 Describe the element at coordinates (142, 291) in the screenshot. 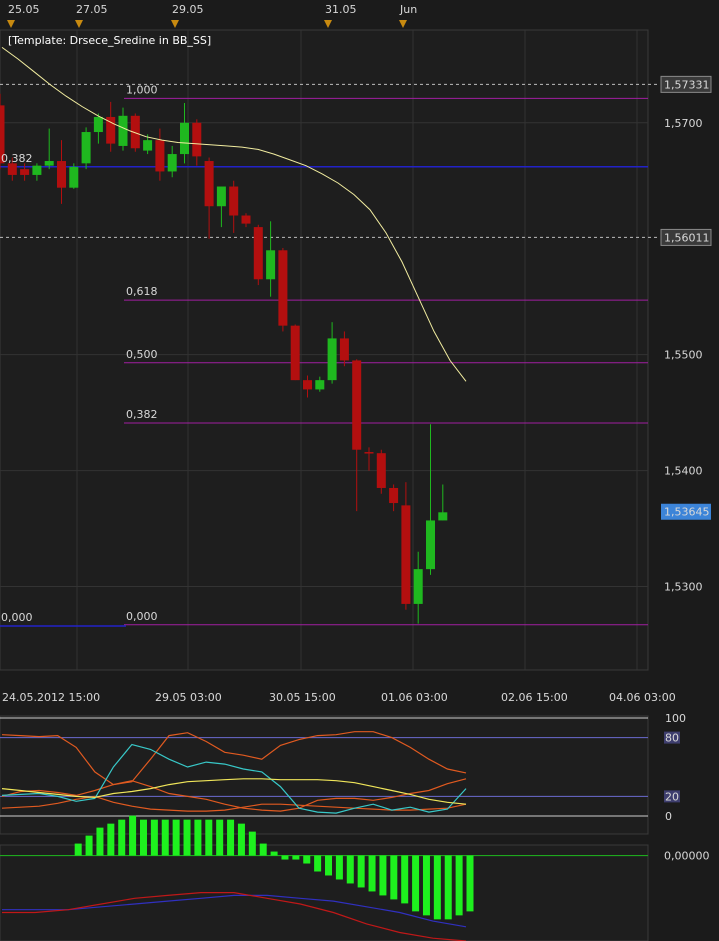

I see `fib-level-label: 0,618` at that location.